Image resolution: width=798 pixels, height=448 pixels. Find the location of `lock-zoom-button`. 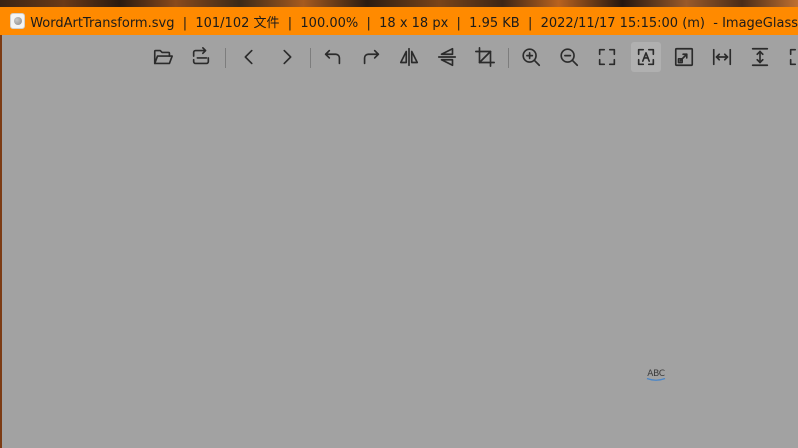

lock-zoom-button is located at coordinates (646, 57).